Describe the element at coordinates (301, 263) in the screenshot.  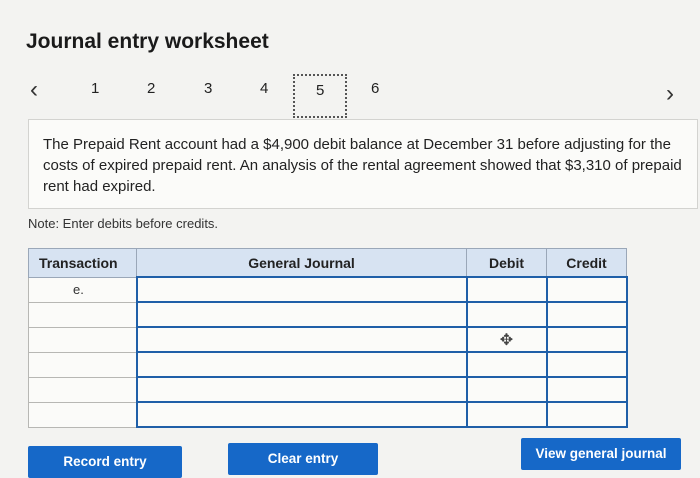
I see `general-journal-header: General Journal` at that location.